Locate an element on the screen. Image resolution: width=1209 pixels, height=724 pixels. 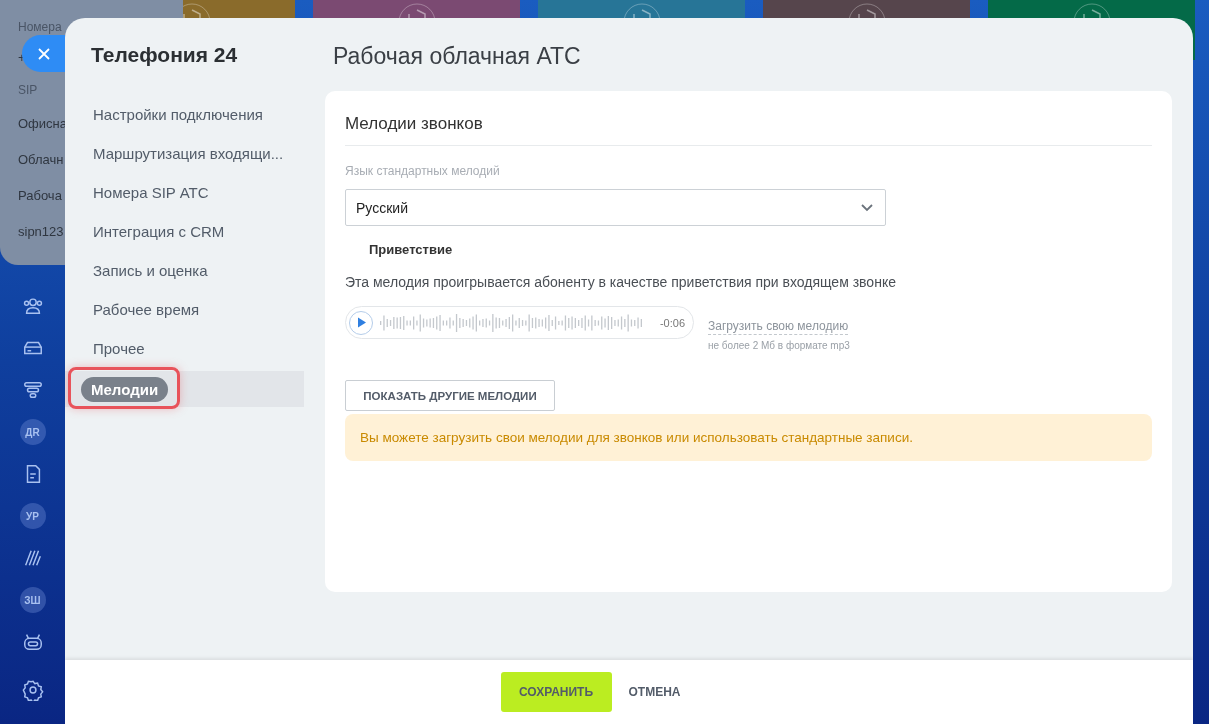
menu-item: Рабоча is located at coordinates (40, 196).